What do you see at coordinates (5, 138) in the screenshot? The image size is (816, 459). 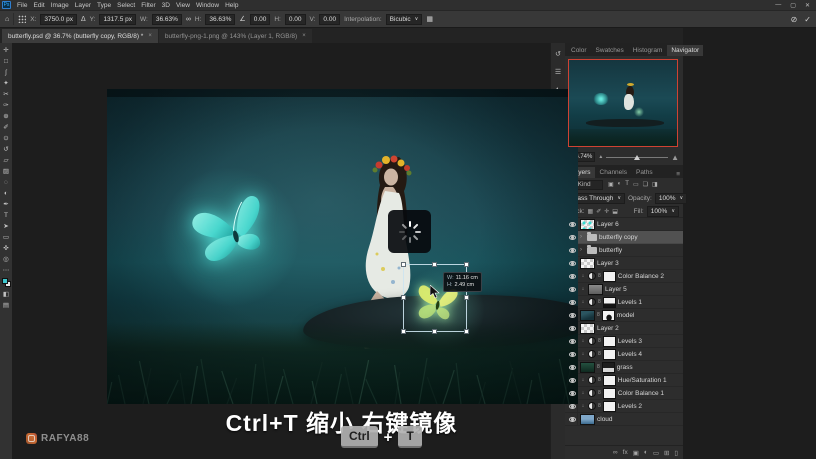 I see `clone-stamp-tool: ⊙` at bounding box center [5, 138].